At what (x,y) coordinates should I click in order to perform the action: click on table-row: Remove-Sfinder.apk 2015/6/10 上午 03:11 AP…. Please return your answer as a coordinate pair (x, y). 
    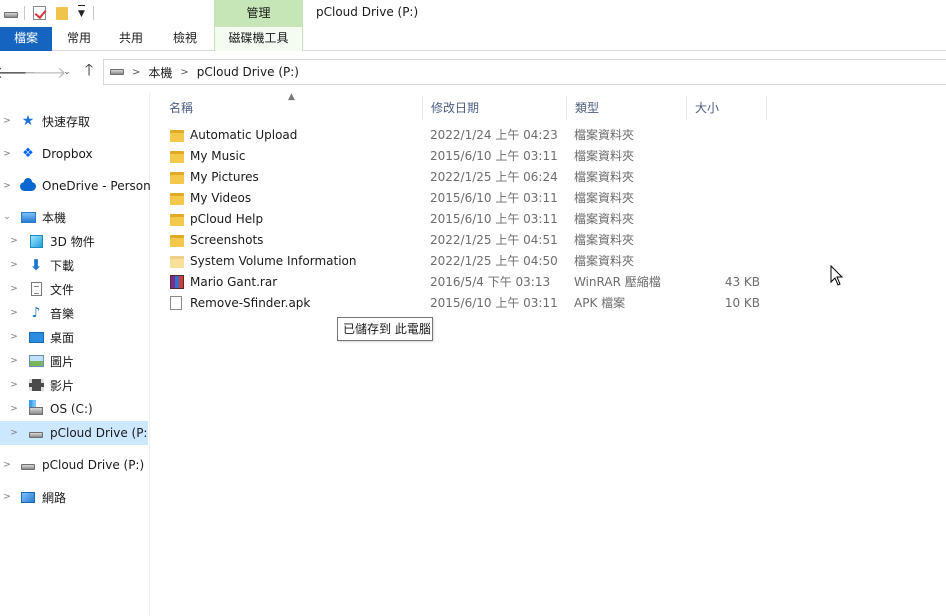
    Looking at the image, I should click on (465, 303).